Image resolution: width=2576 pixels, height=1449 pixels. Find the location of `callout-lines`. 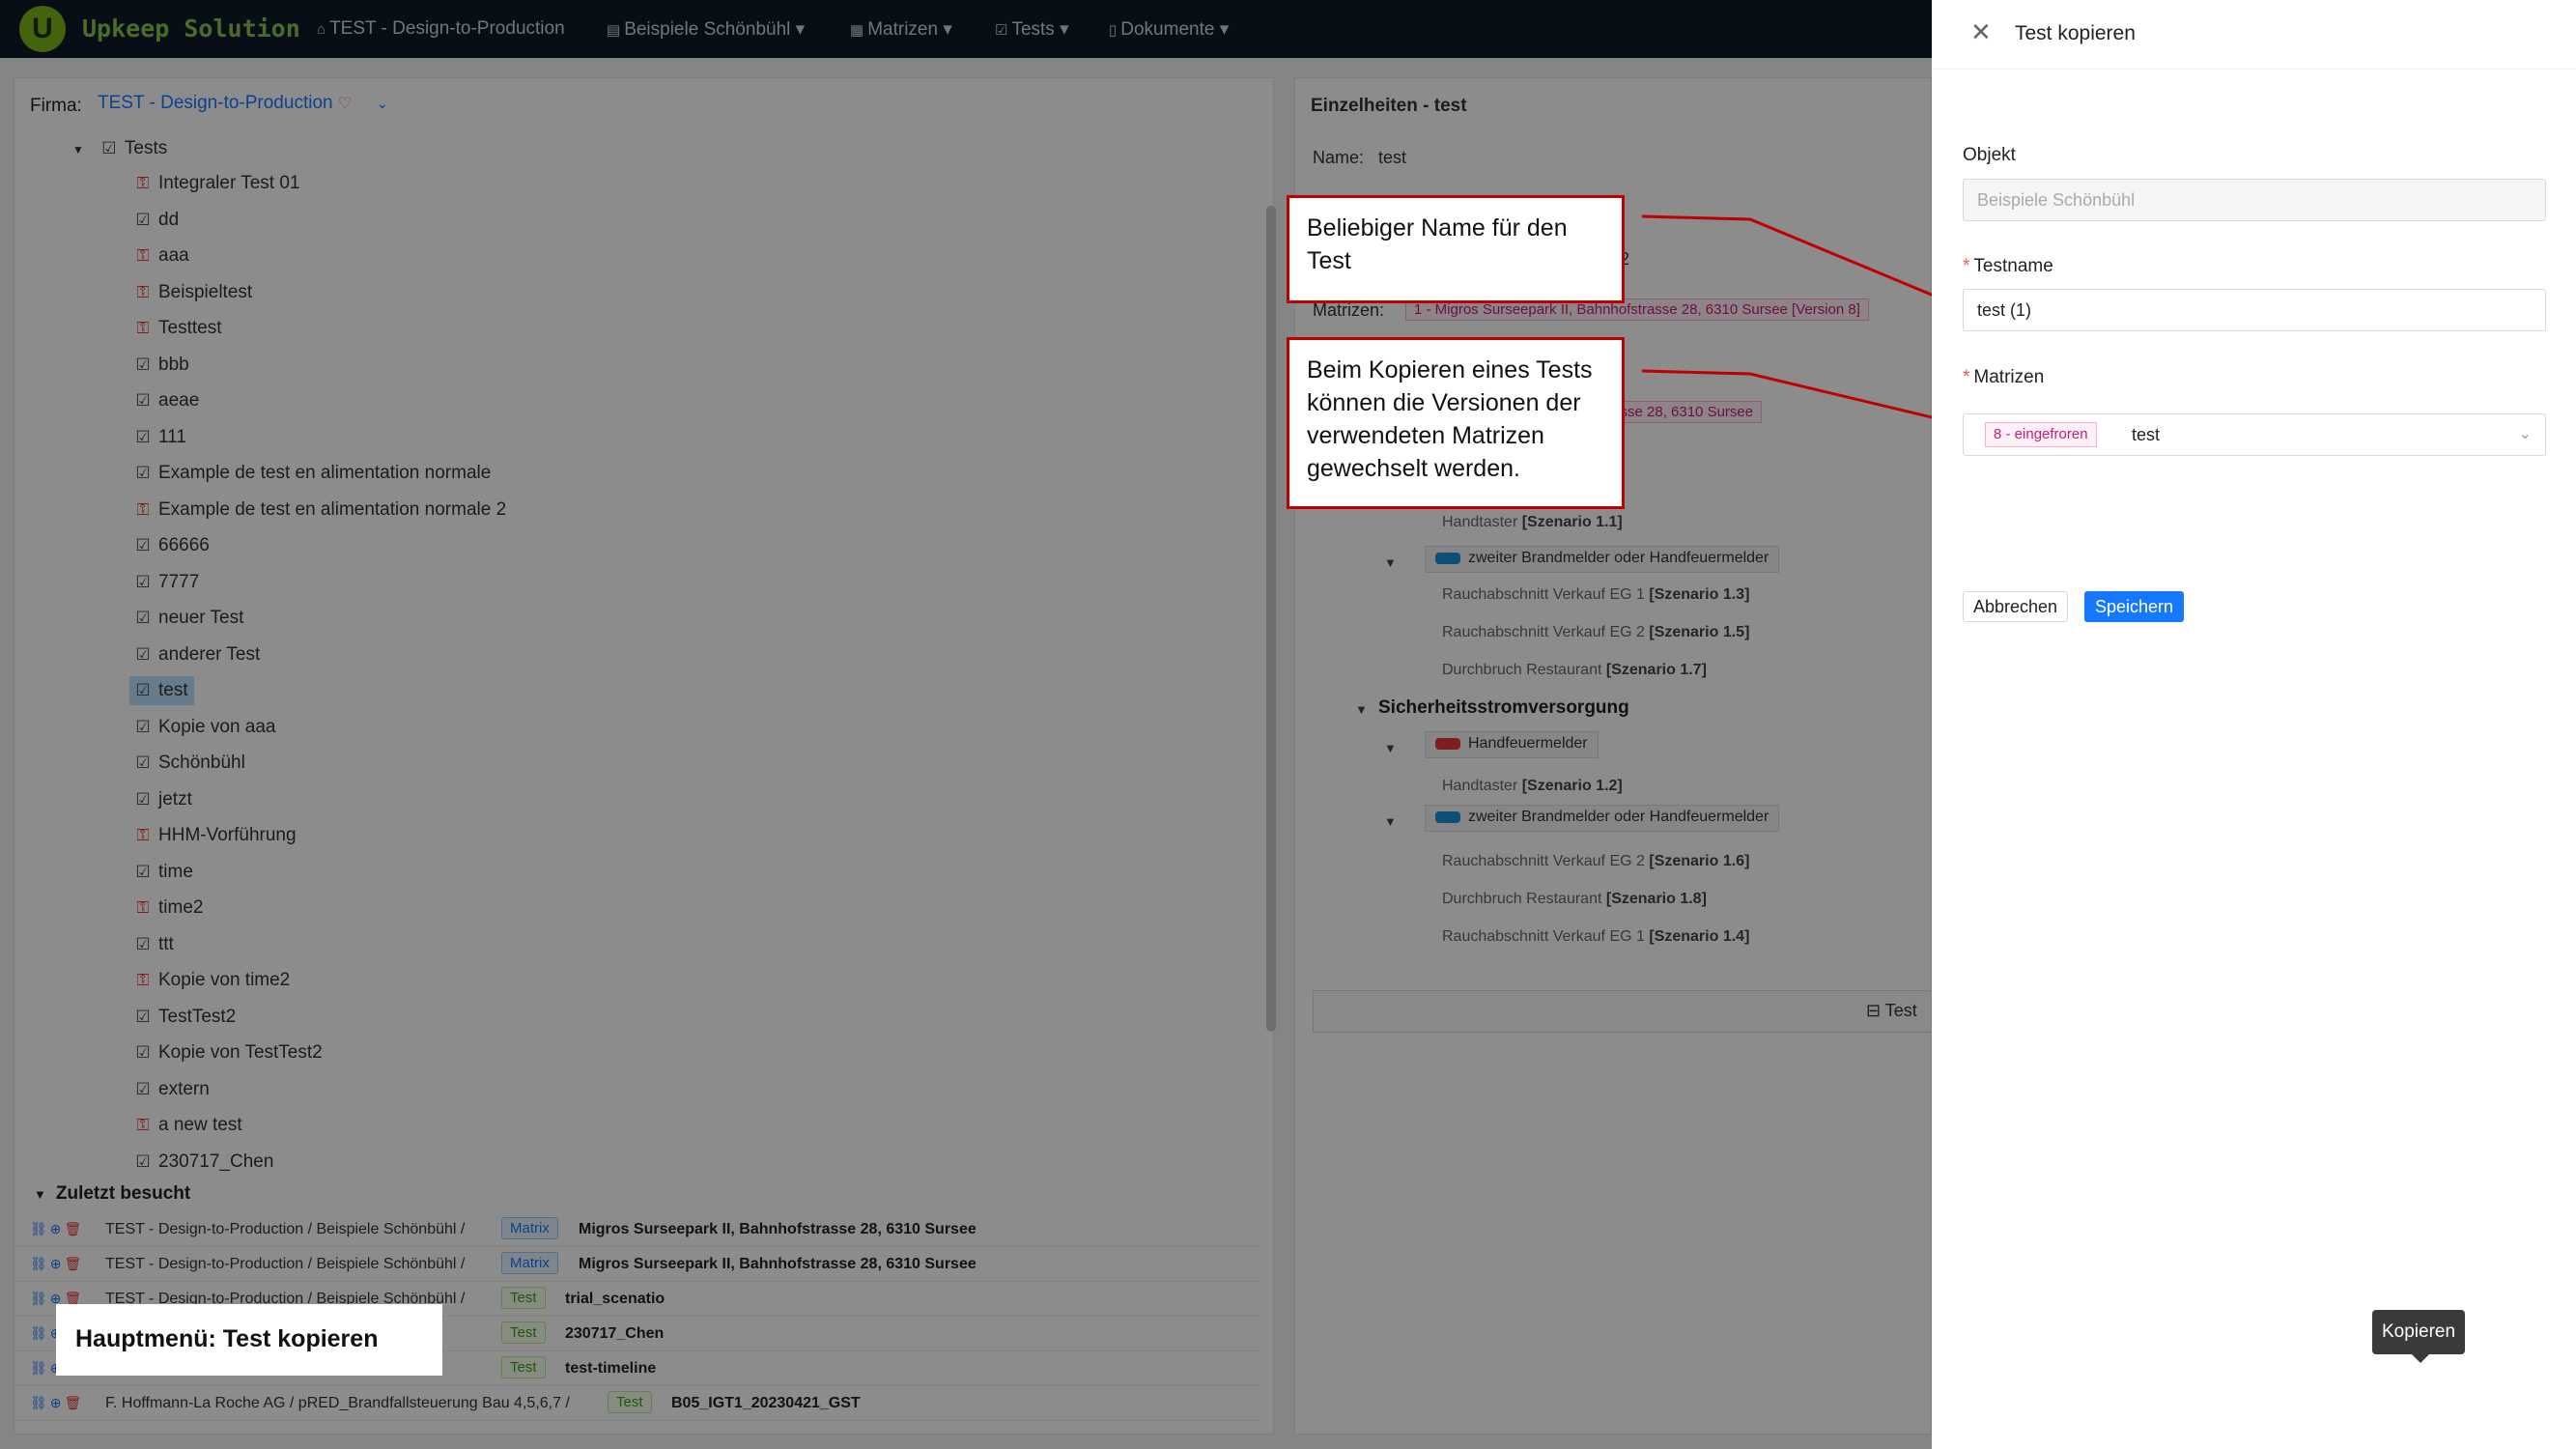

callout-lines is located at coordinates (1809, 322).